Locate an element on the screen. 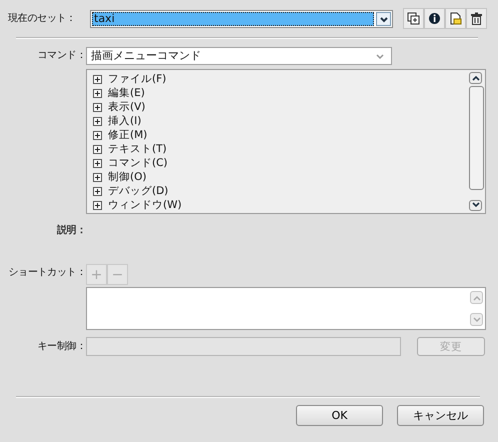  shortcut-label: ショートカット： is located at coordinates (46, 273).